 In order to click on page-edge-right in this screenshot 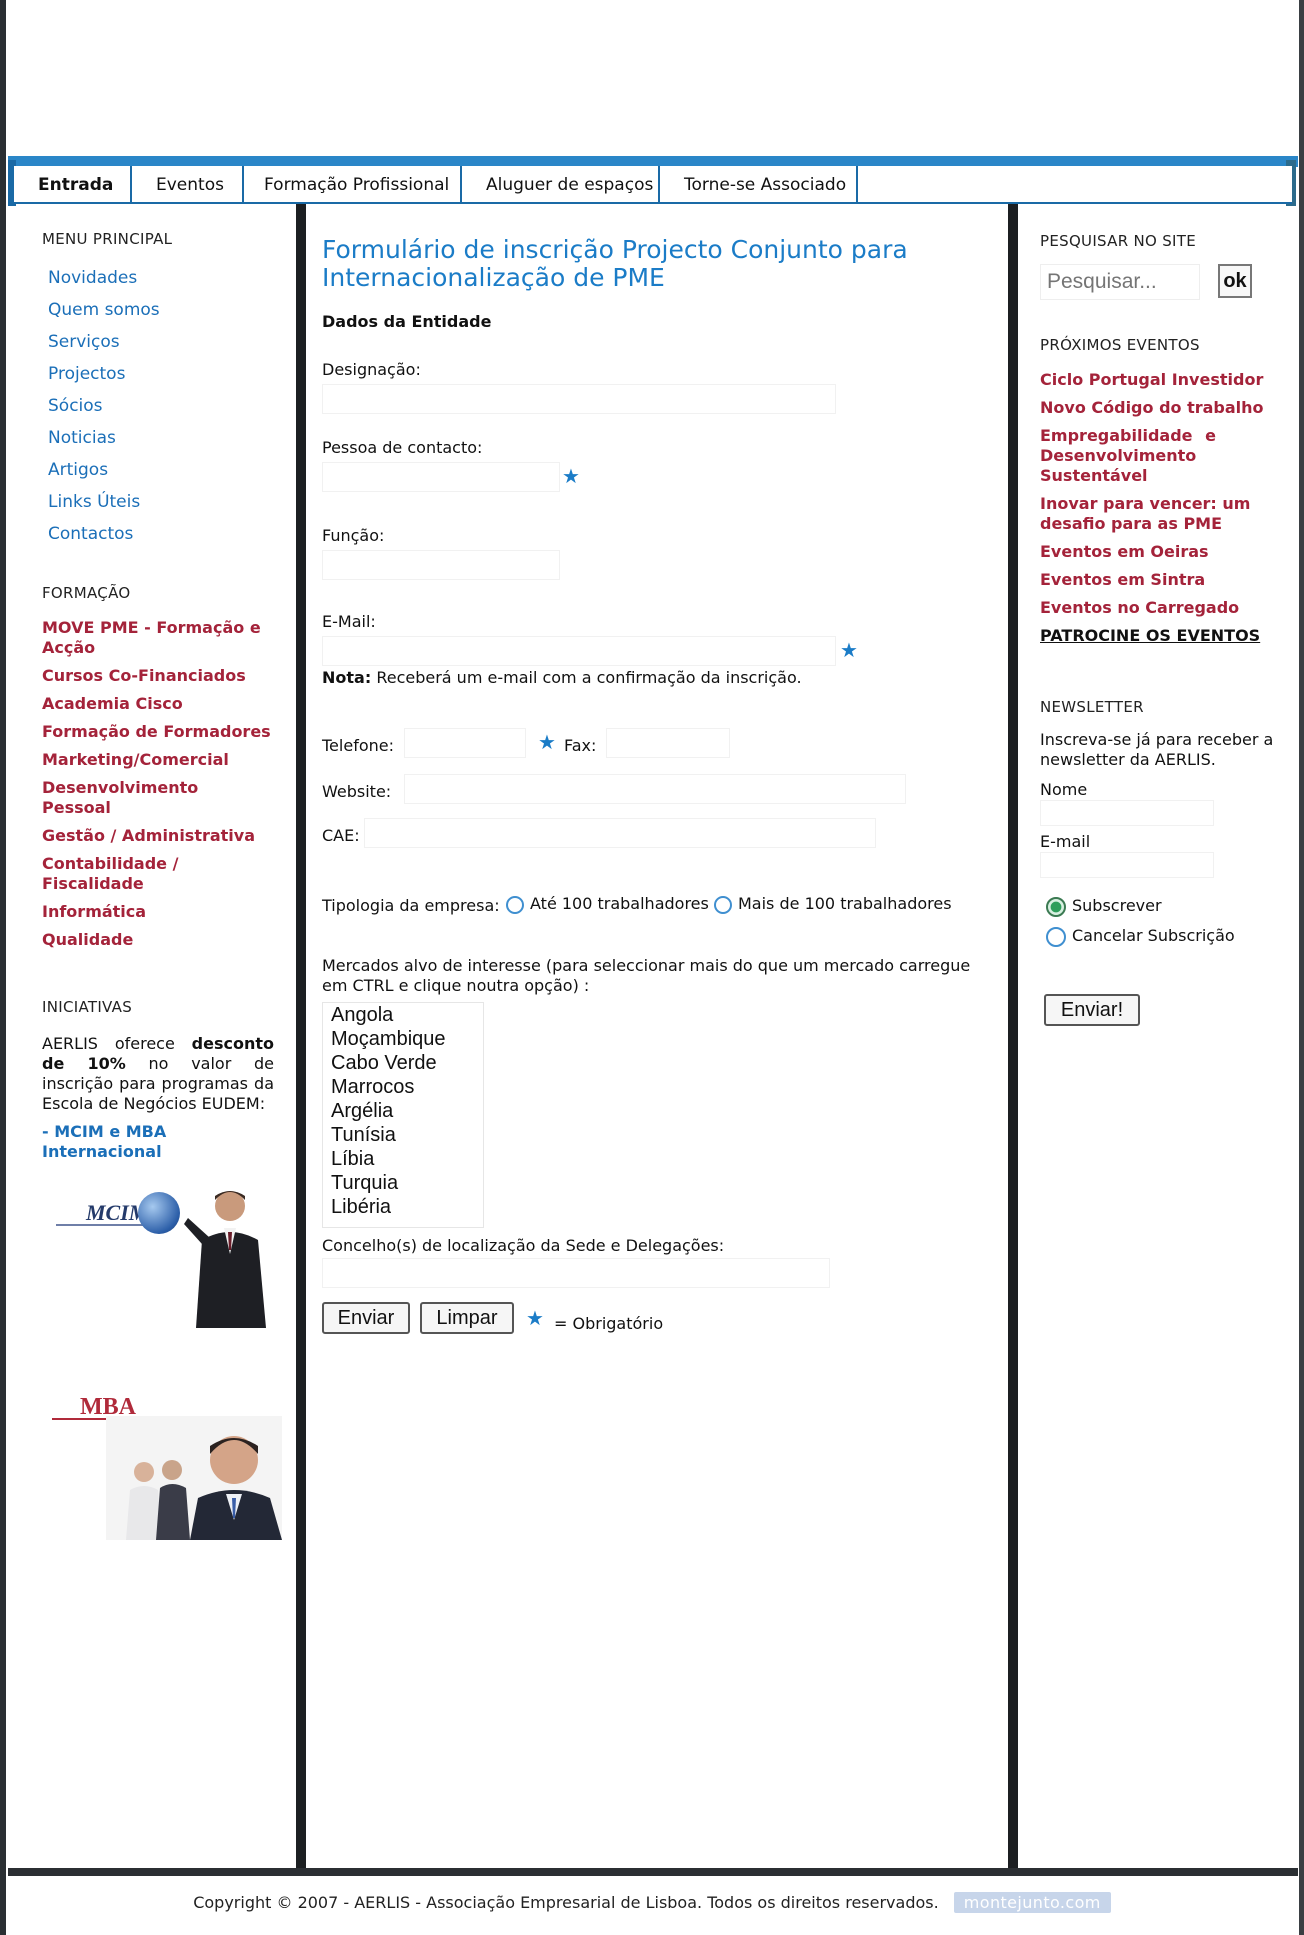, I will do `click(1301, 967)`.